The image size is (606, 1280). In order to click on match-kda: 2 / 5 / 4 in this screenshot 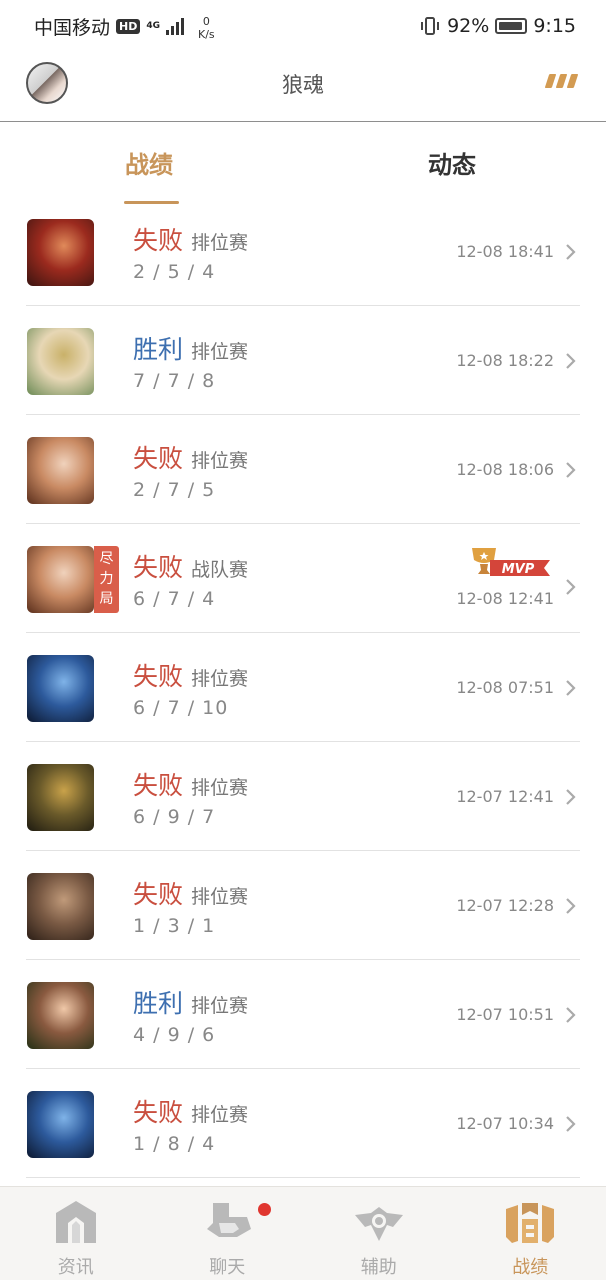, I will do `click(174, 272)`.